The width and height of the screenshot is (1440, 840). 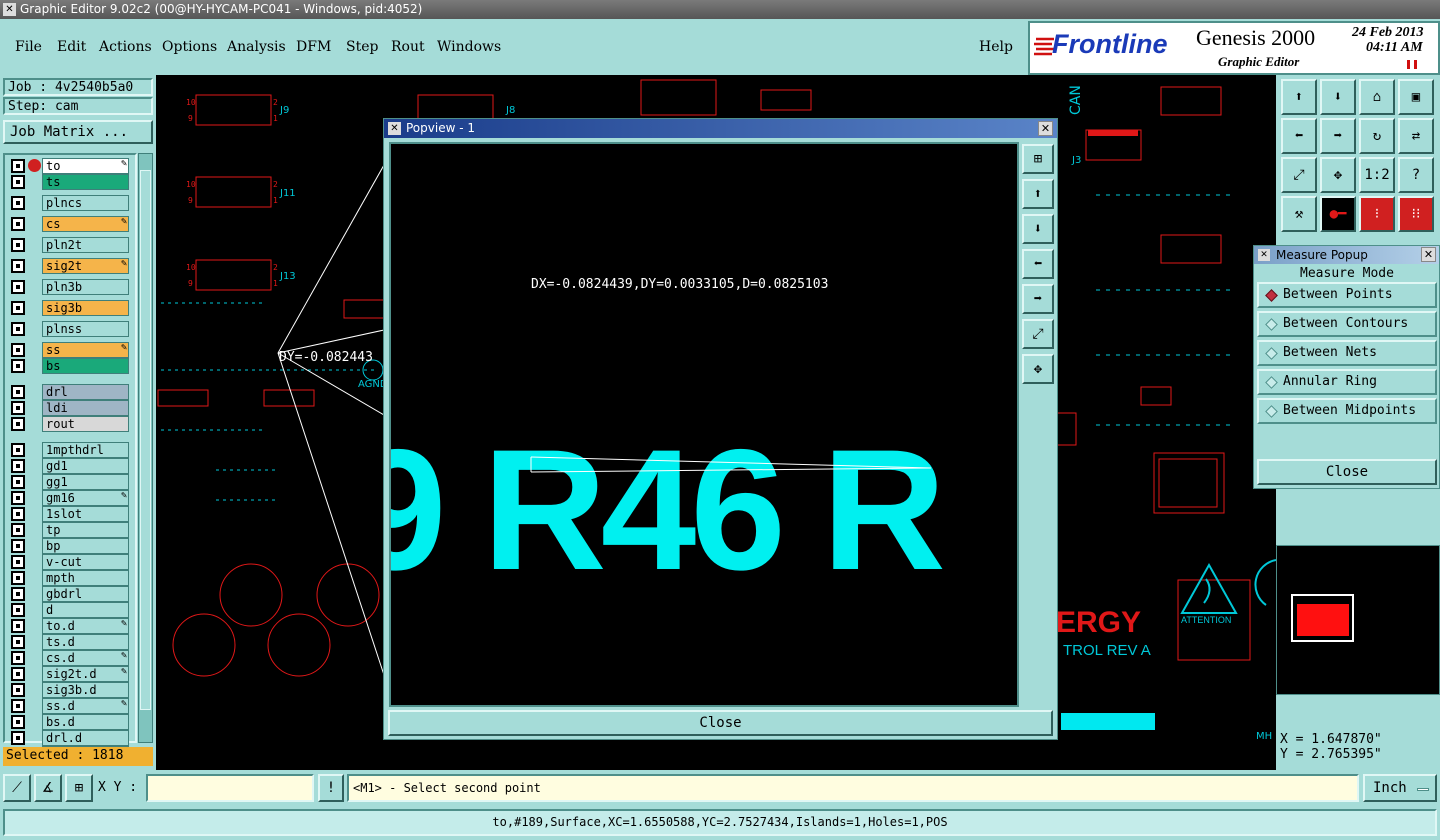 What do you see at coordinates (85, 642) in the screenshot?
I see `layer-name: ts.d` at bounding box center [85, 642].